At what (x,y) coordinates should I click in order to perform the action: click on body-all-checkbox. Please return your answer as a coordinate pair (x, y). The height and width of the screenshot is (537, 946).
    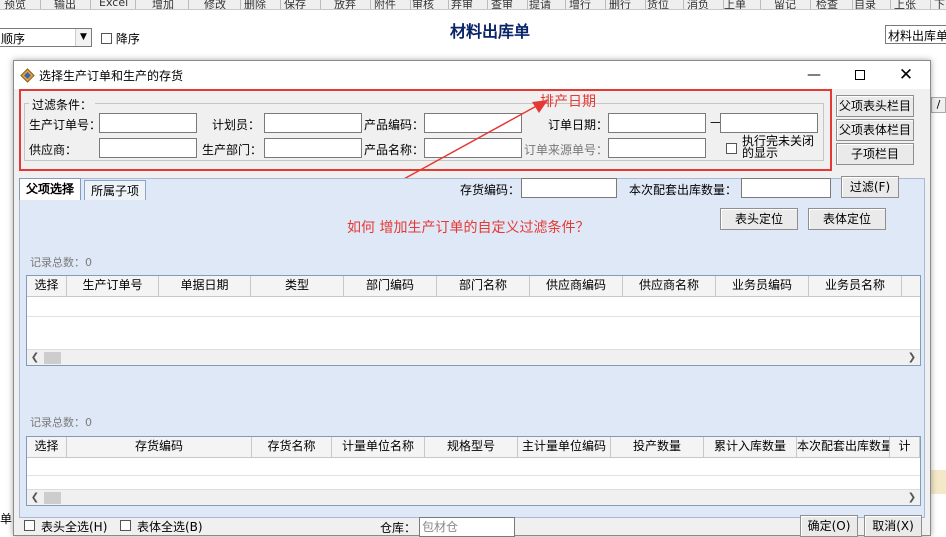
    Looking at the image, I should click on (125, 525).